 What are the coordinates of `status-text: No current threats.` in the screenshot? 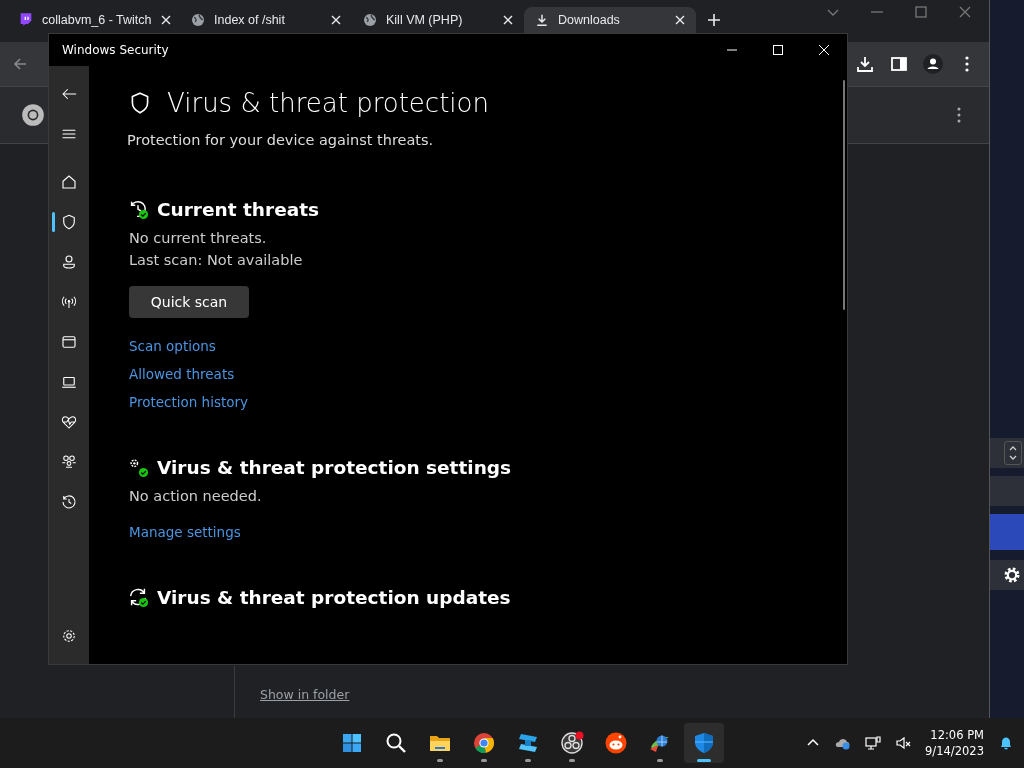 It's located at (198, 238).